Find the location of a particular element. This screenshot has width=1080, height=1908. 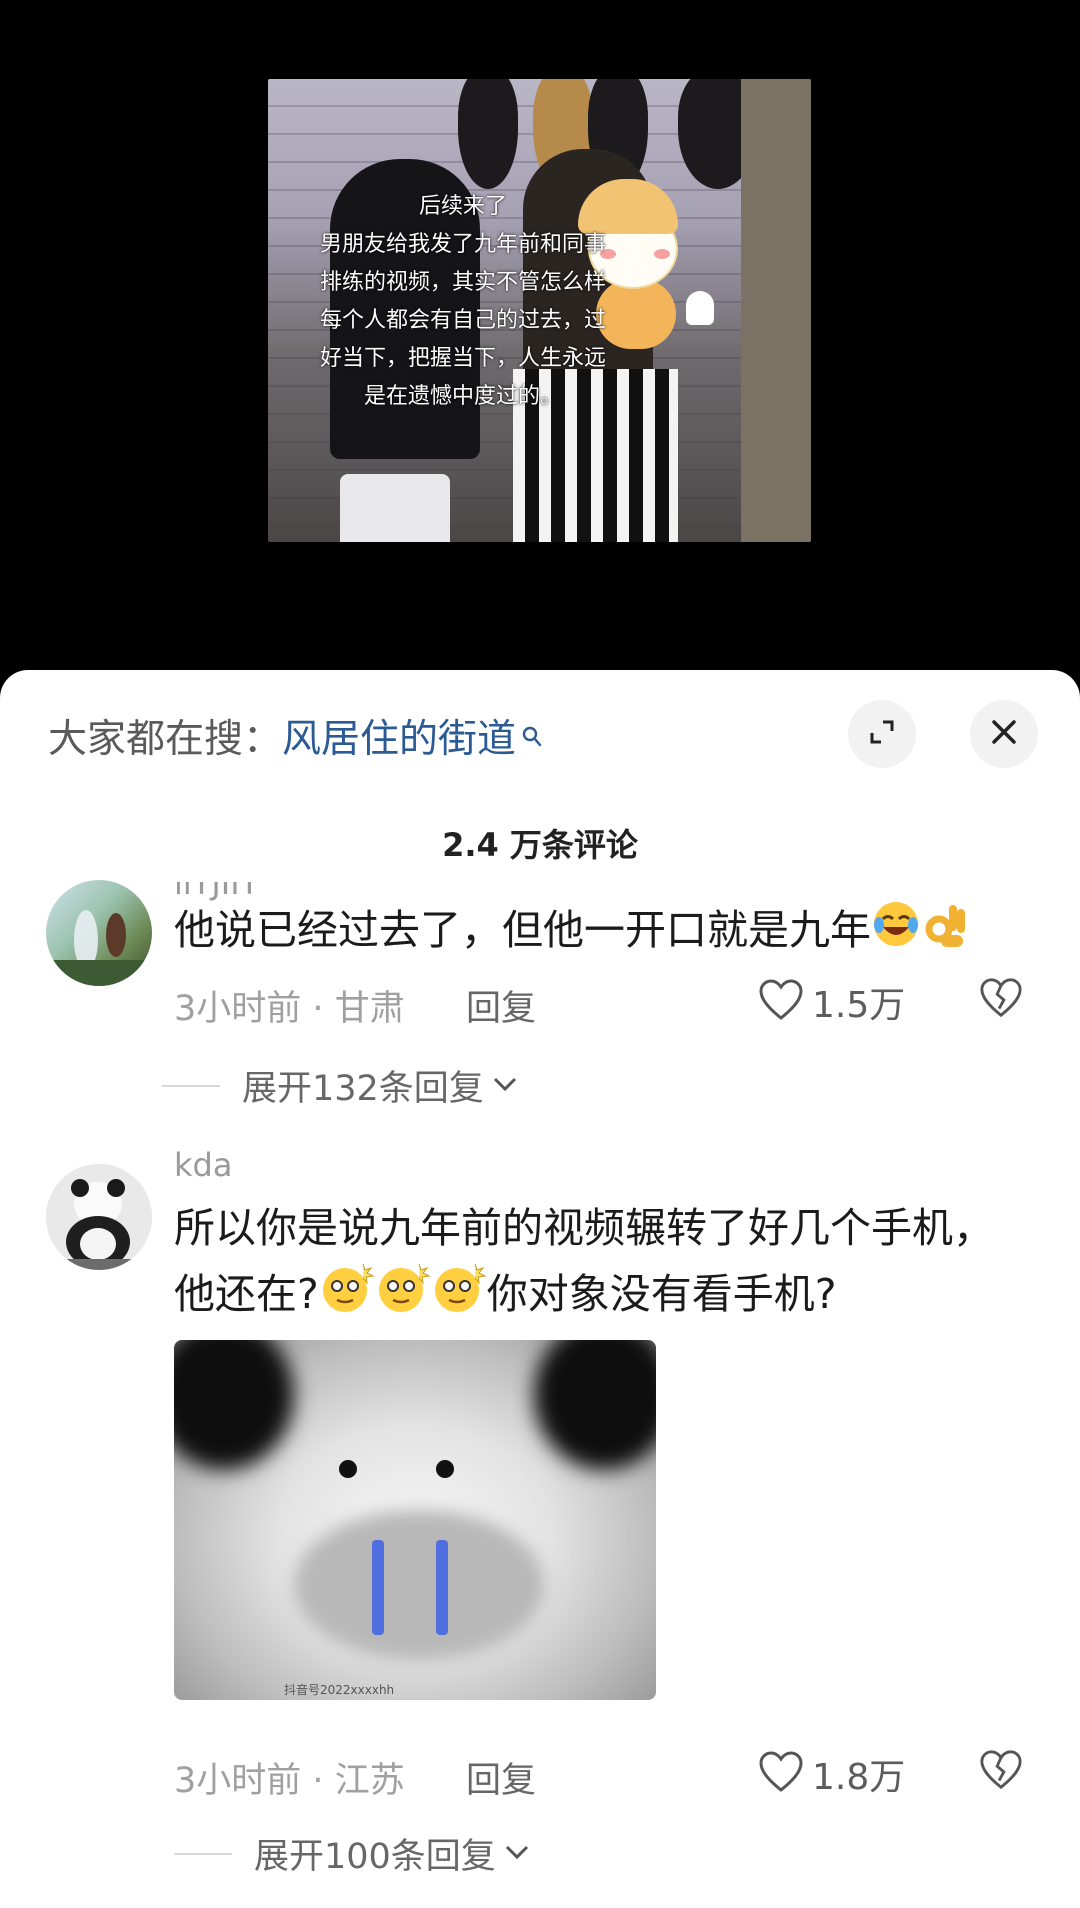

door-shape is located at coordinates (776, 310).